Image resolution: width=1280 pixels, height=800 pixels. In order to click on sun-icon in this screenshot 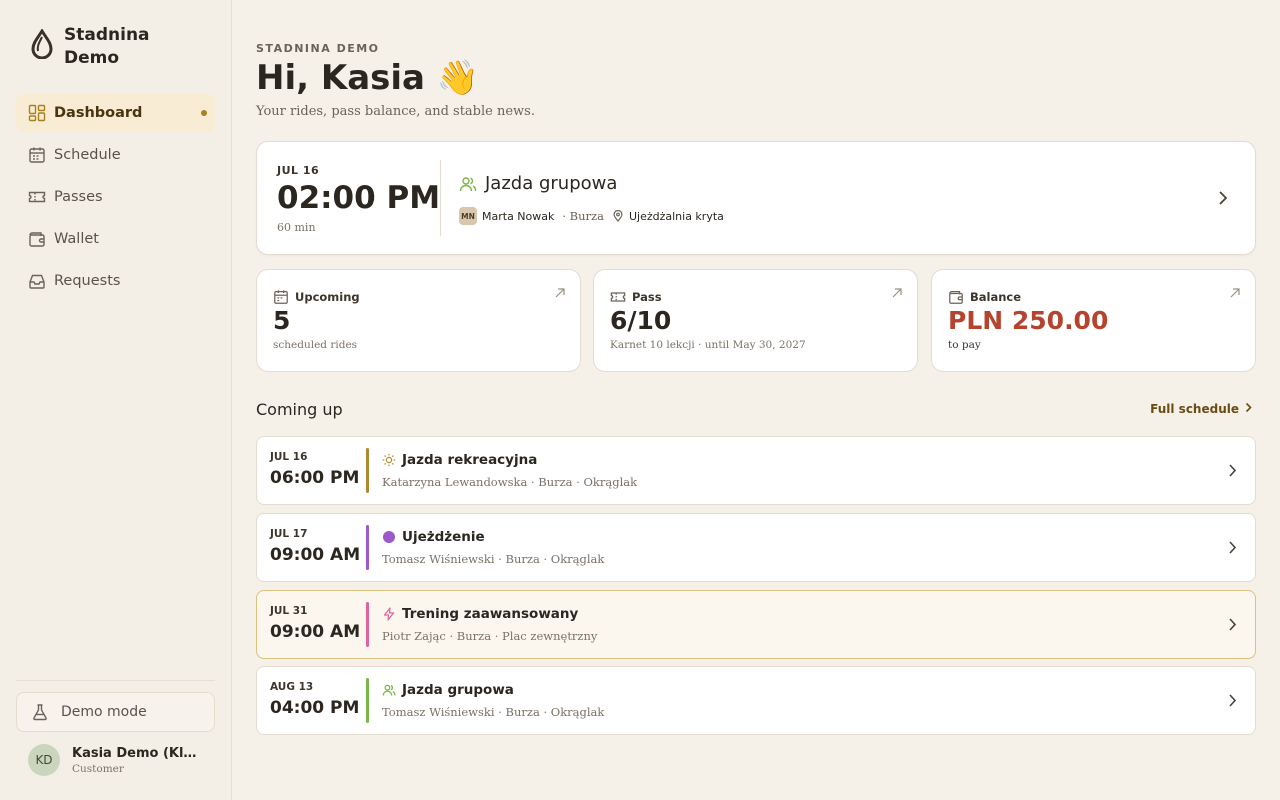, I will do `click(389, 460)`.